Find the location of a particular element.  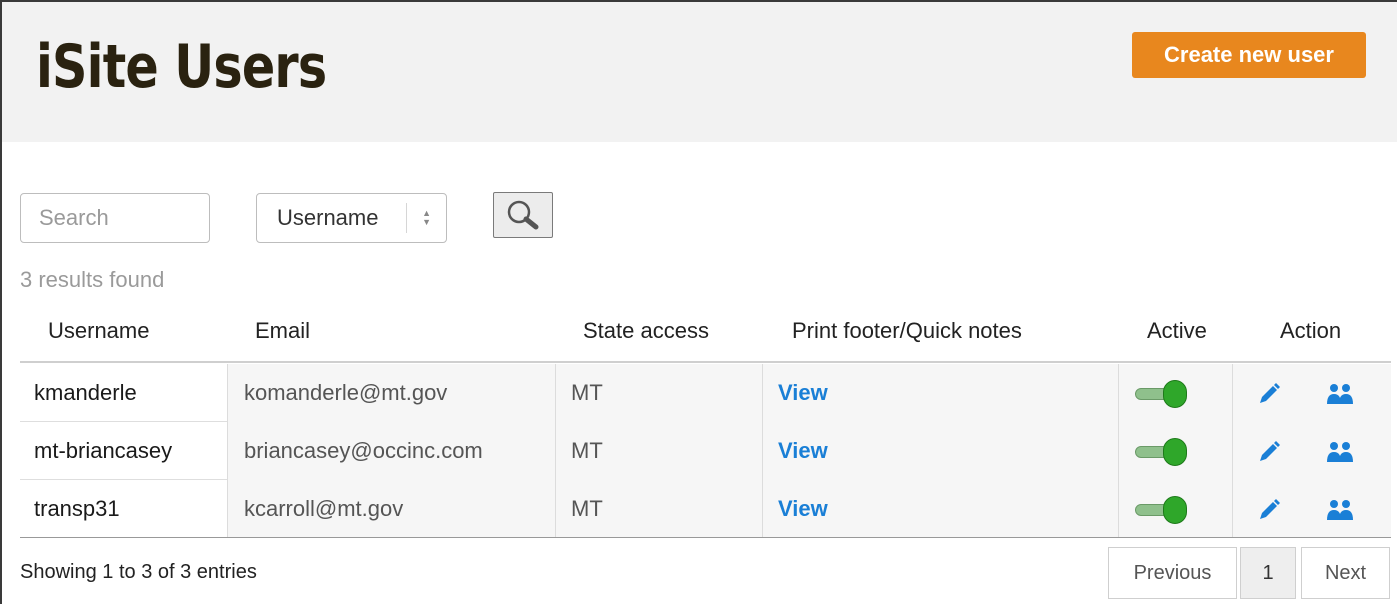

column-header-action: Action is located at coordinates (1311, 330).